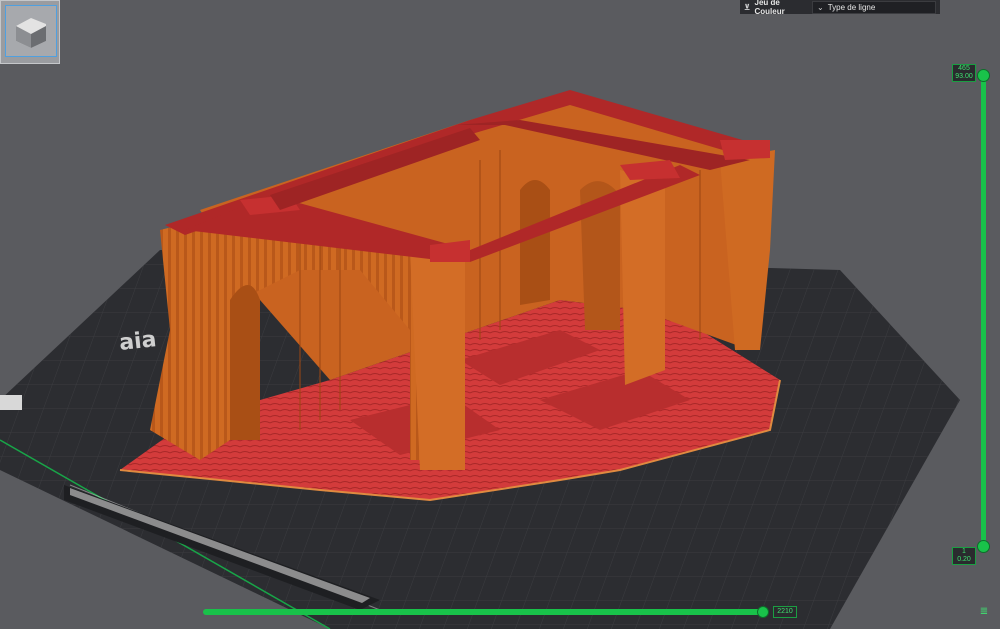 The image size is (1000, 629). I want to click on layer-slider-track, so click(983, 309).